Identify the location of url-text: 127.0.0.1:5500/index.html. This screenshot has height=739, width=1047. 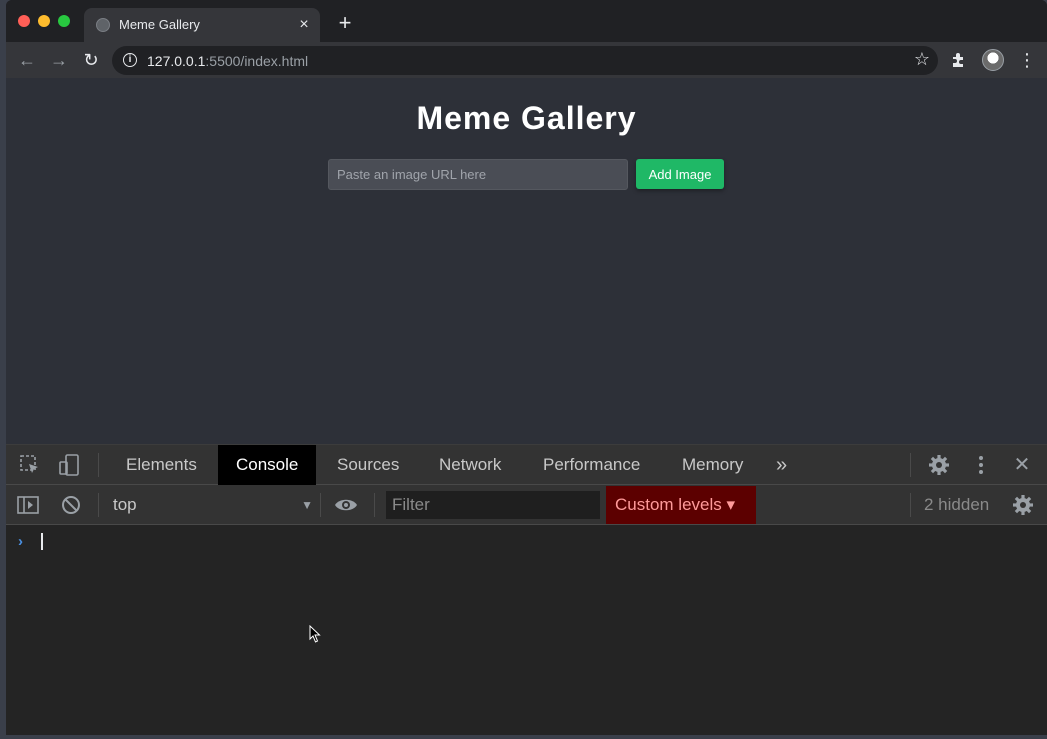
(227, 61).